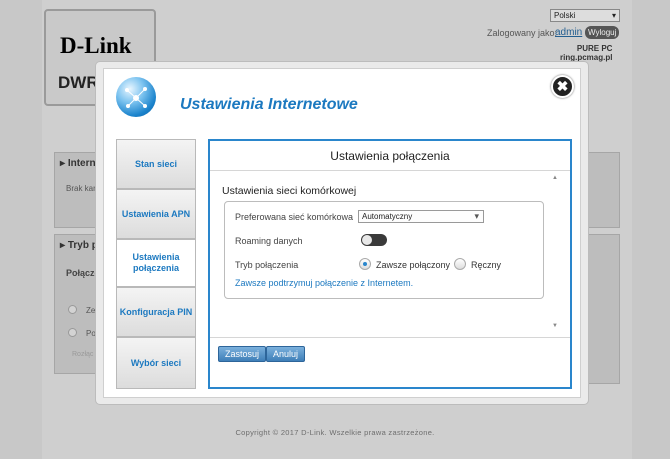  What do you see at coordinates (522, 33) in the screenshot?
I see `login-label: Zalogowany jako:` at bounding box center [522, 33].